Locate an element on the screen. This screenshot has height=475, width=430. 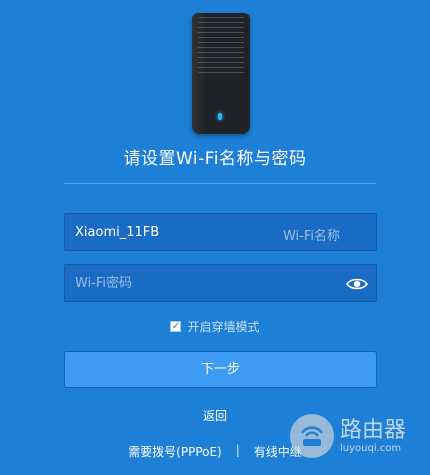
ssid-field: Wi-Fi名称 is located at coordinates (220, 232).